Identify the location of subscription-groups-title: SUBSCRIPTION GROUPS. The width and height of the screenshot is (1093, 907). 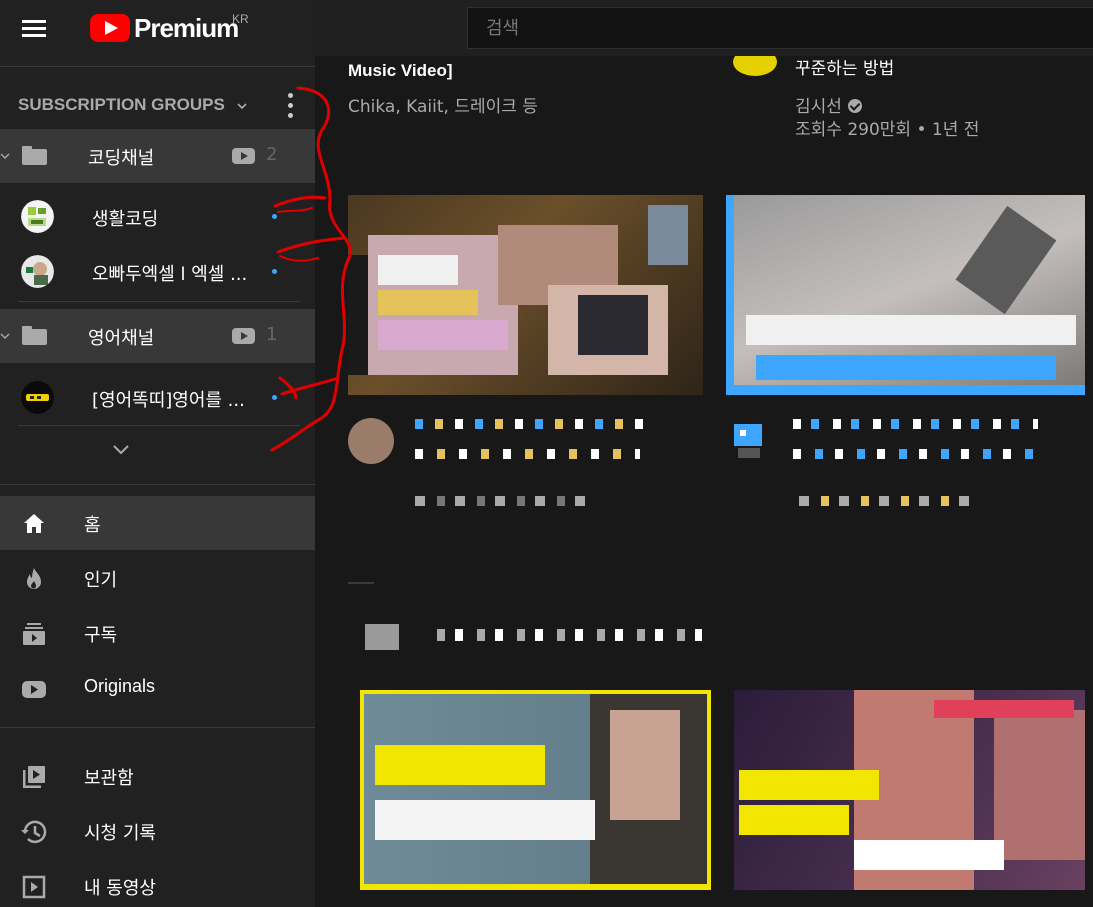
(121, 105).